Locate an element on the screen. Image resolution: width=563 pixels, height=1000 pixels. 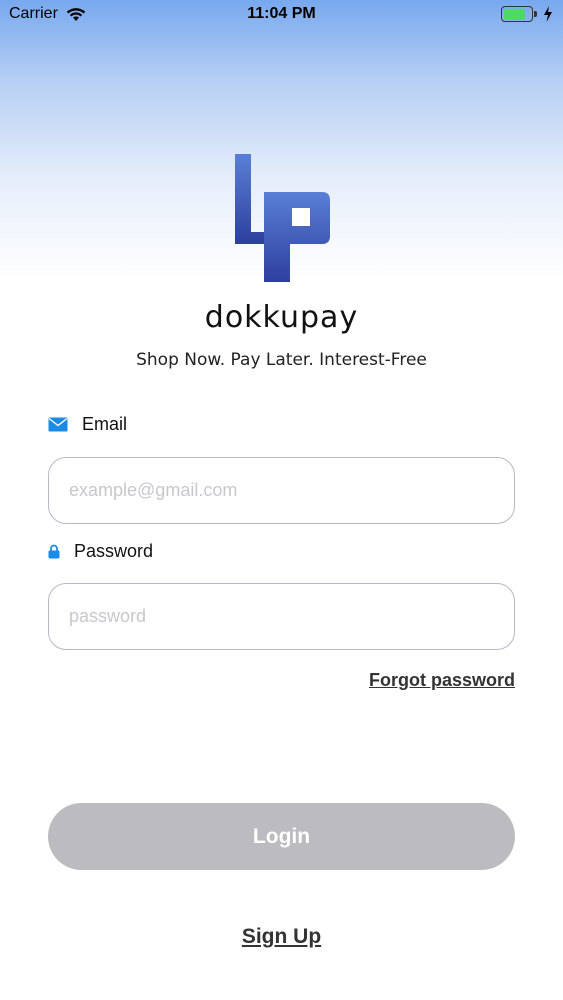
tagline: Shop Now. Pay Later. Interest-Free is located at coordinates (281, 360).